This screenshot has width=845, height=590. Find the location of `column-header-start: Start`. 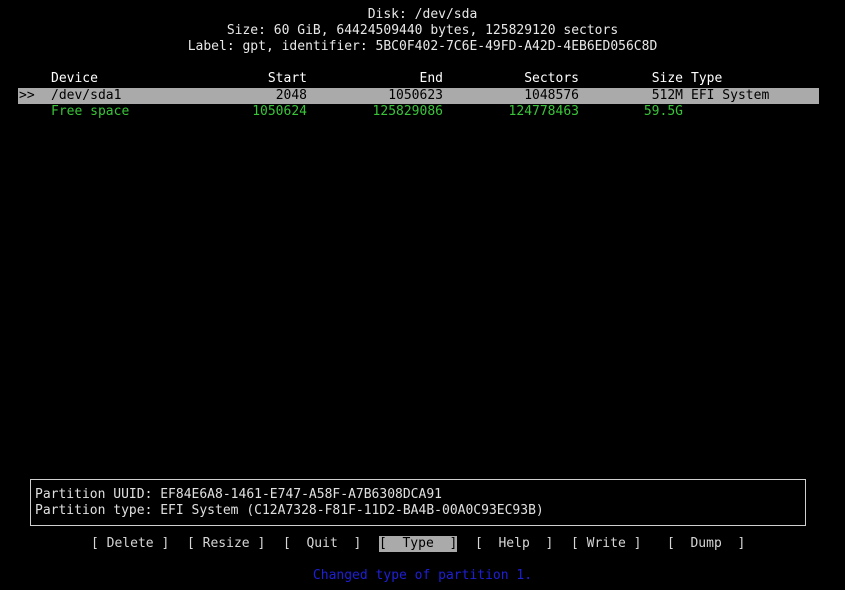

column-header-start: Start is located at coordinates (287, 78).